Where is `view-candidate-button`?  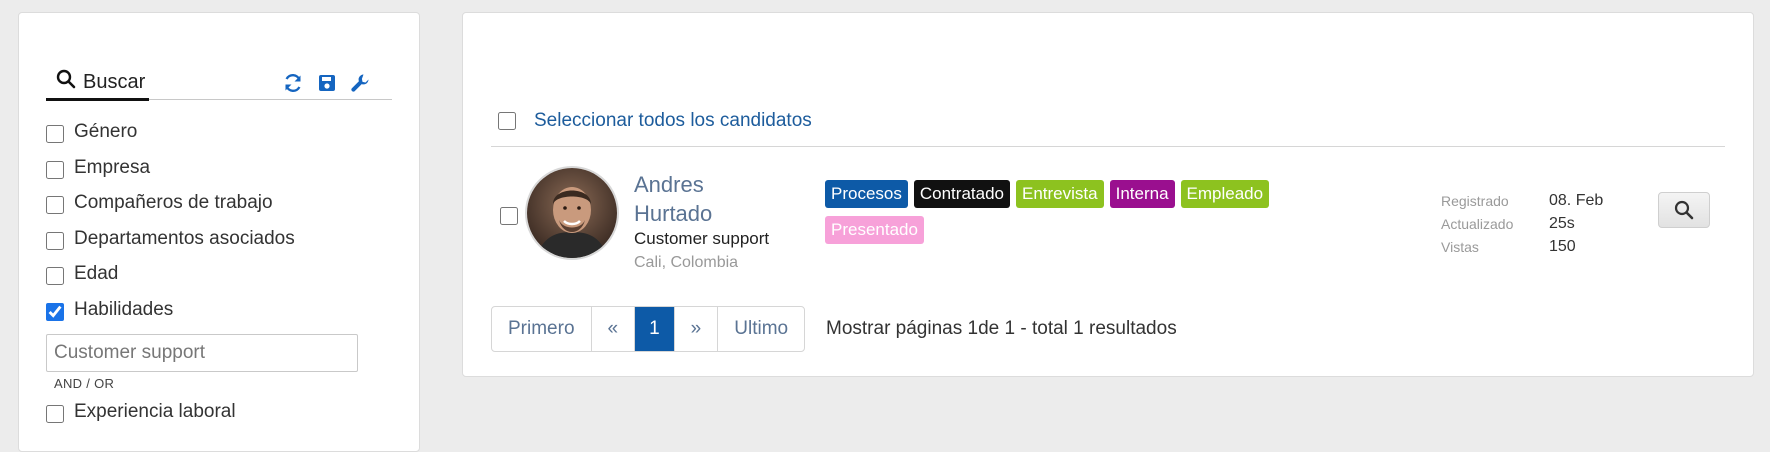
view-candidate-button is located at coordinates (1684, 210).